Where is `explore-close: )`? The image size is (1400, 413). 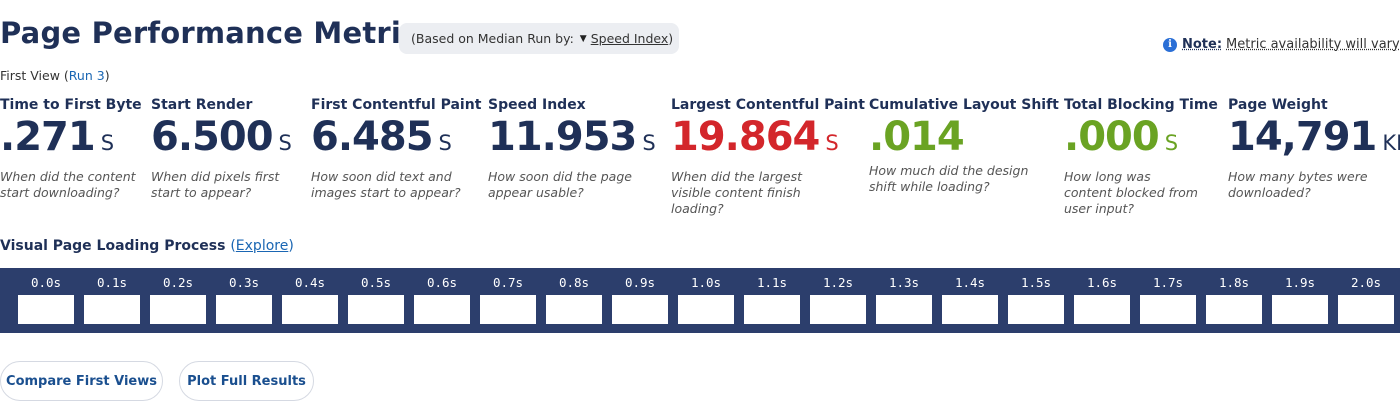
explore-close: ) is located at coordinates (291, 246).